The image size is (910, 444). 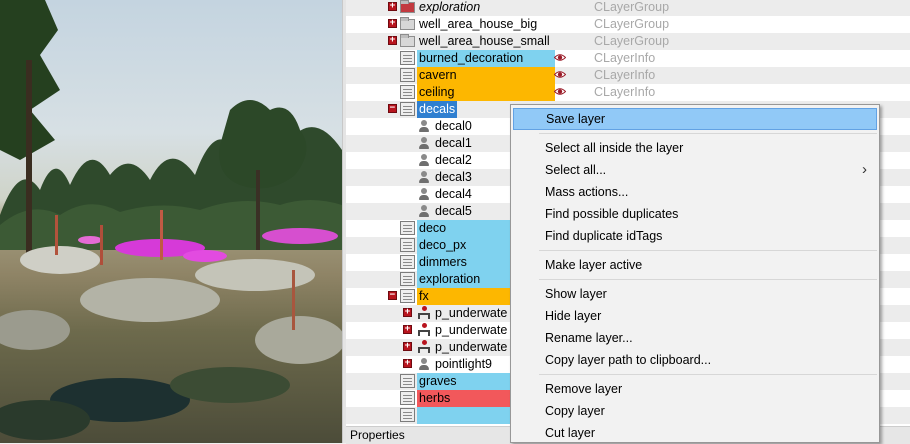 What do you see at coordinates (453, 211) in the screenshot?
I see `tree-item-label: decal5` at bounding box center [453, 211].